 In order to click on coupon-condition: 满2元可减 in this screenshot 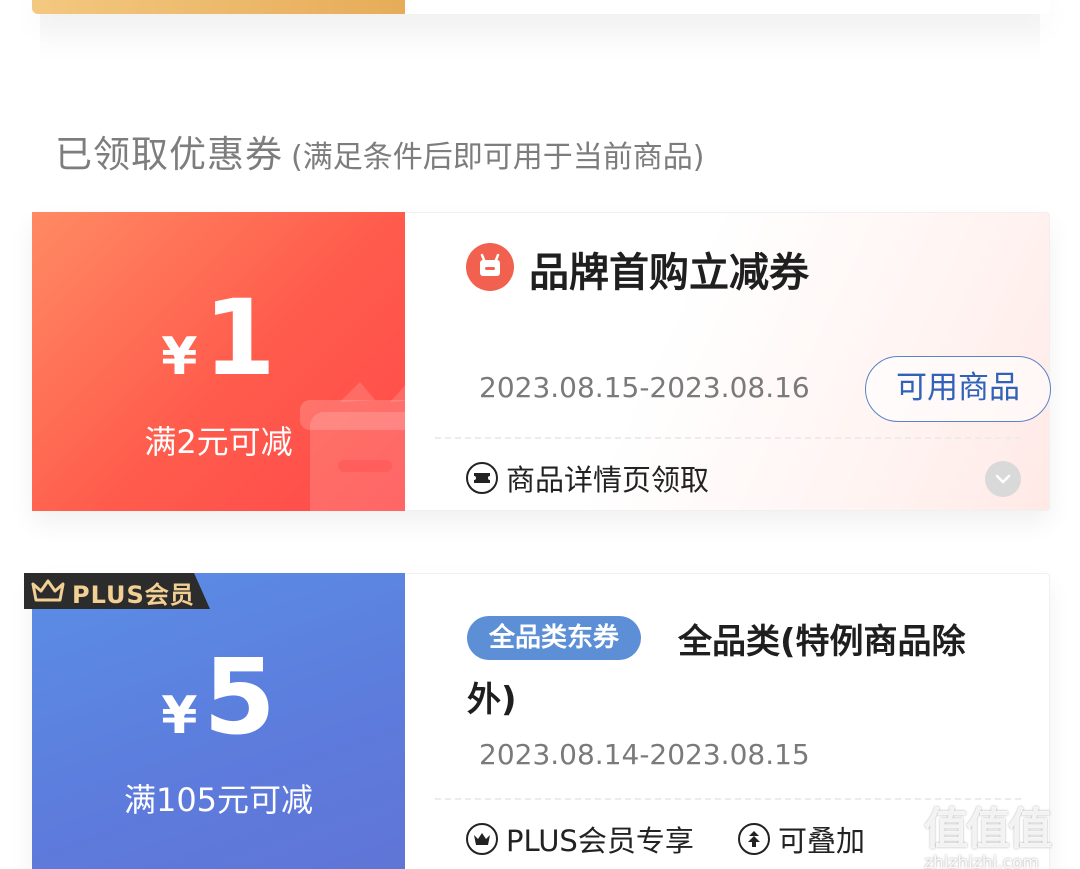, I will do `click(218, 442)`.